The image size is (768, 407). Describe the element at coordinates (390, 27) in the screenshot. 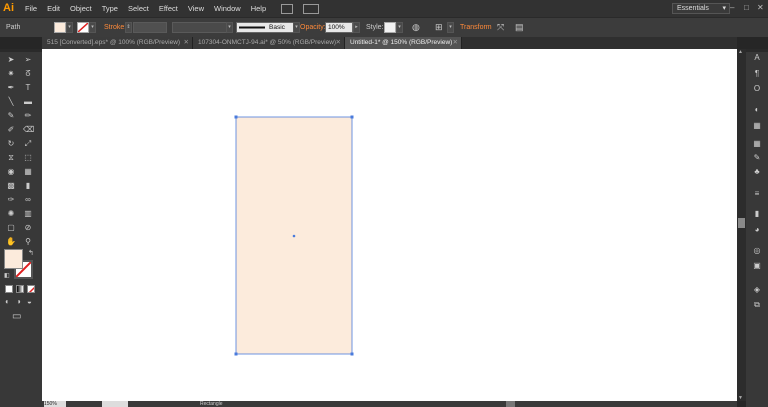

I see `graphic-style-swatch` at that location.